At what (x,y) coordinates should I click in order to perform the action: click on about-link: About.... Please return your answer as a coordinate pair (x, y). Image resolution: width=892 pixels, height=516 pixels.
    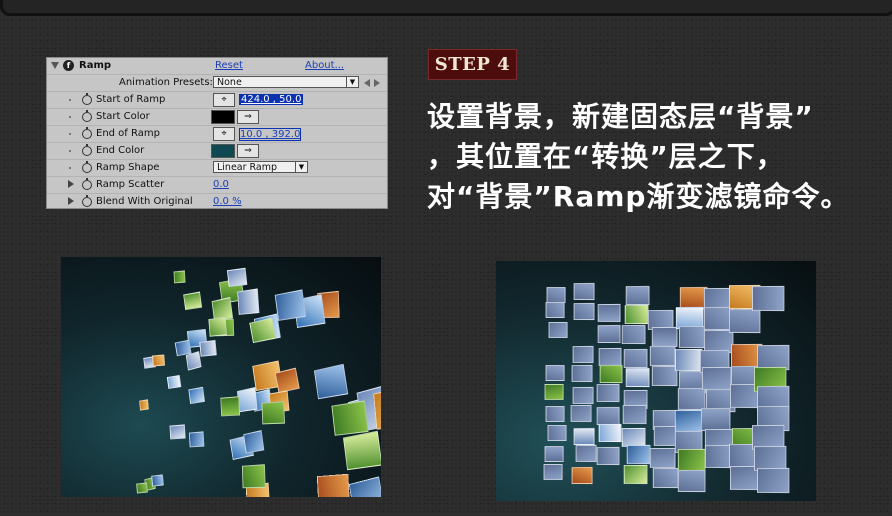
    Looking at the image, I should click on (324, 65).